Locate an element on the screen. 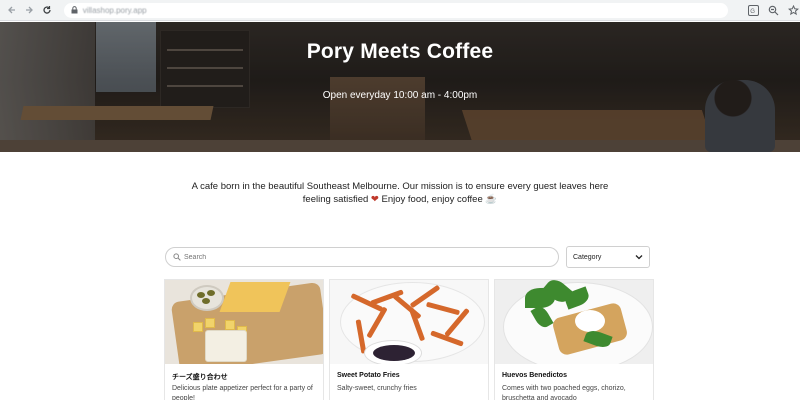 The width and height of the screenshot is (800, 400). svg-text: G is located at coordinates (752, 12).